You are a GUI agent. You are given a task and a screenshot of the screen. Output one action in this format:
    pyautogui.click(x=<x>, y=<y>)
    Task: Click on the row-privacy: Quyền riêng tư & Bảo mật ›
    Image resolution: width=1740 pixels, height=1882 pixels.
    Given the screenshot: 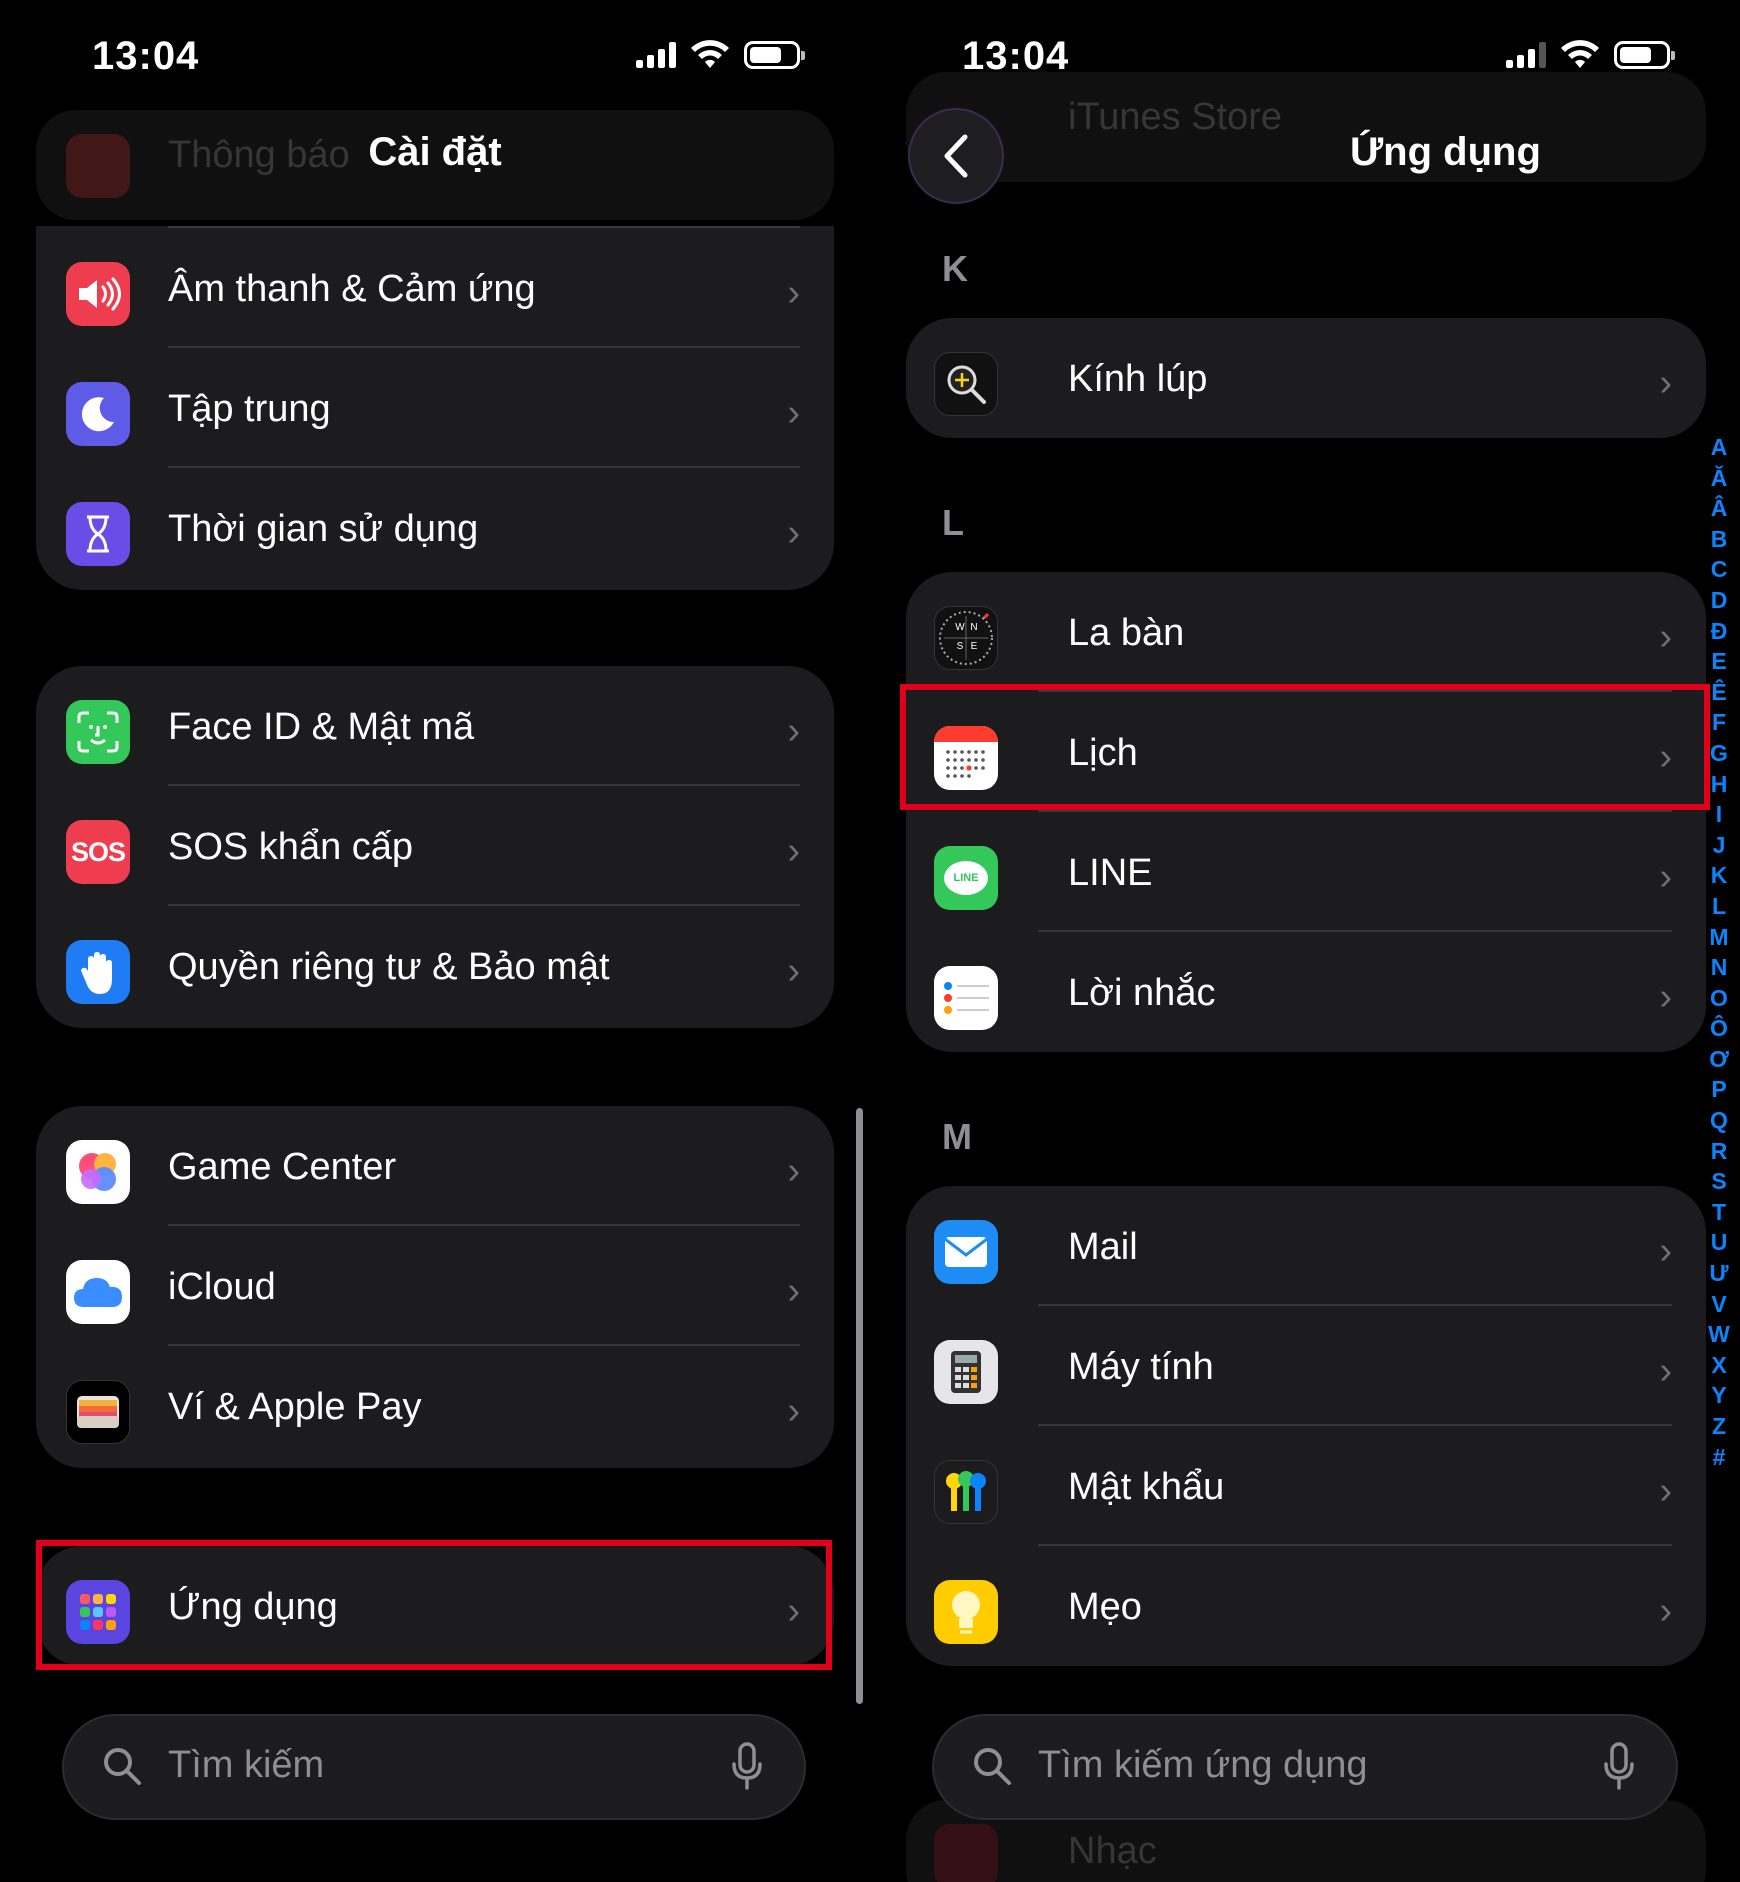 What is the action you would take?
    pyautogui.click(x=435, y=966)
    